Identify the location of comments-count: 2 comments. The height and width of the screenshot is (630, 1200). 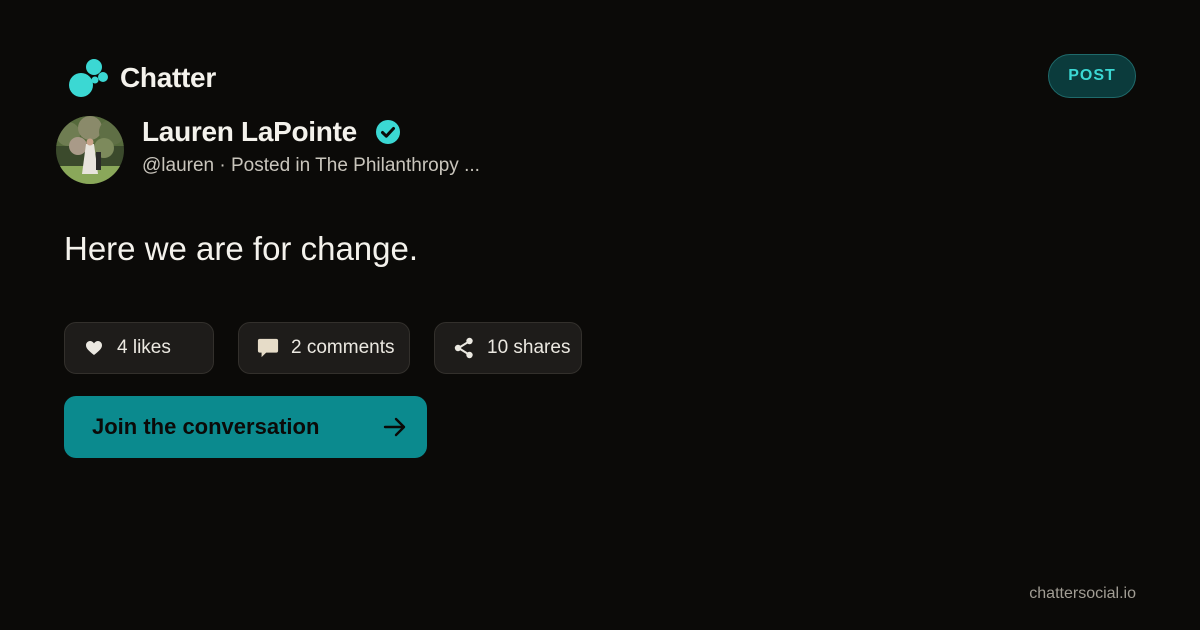
(343, 347).